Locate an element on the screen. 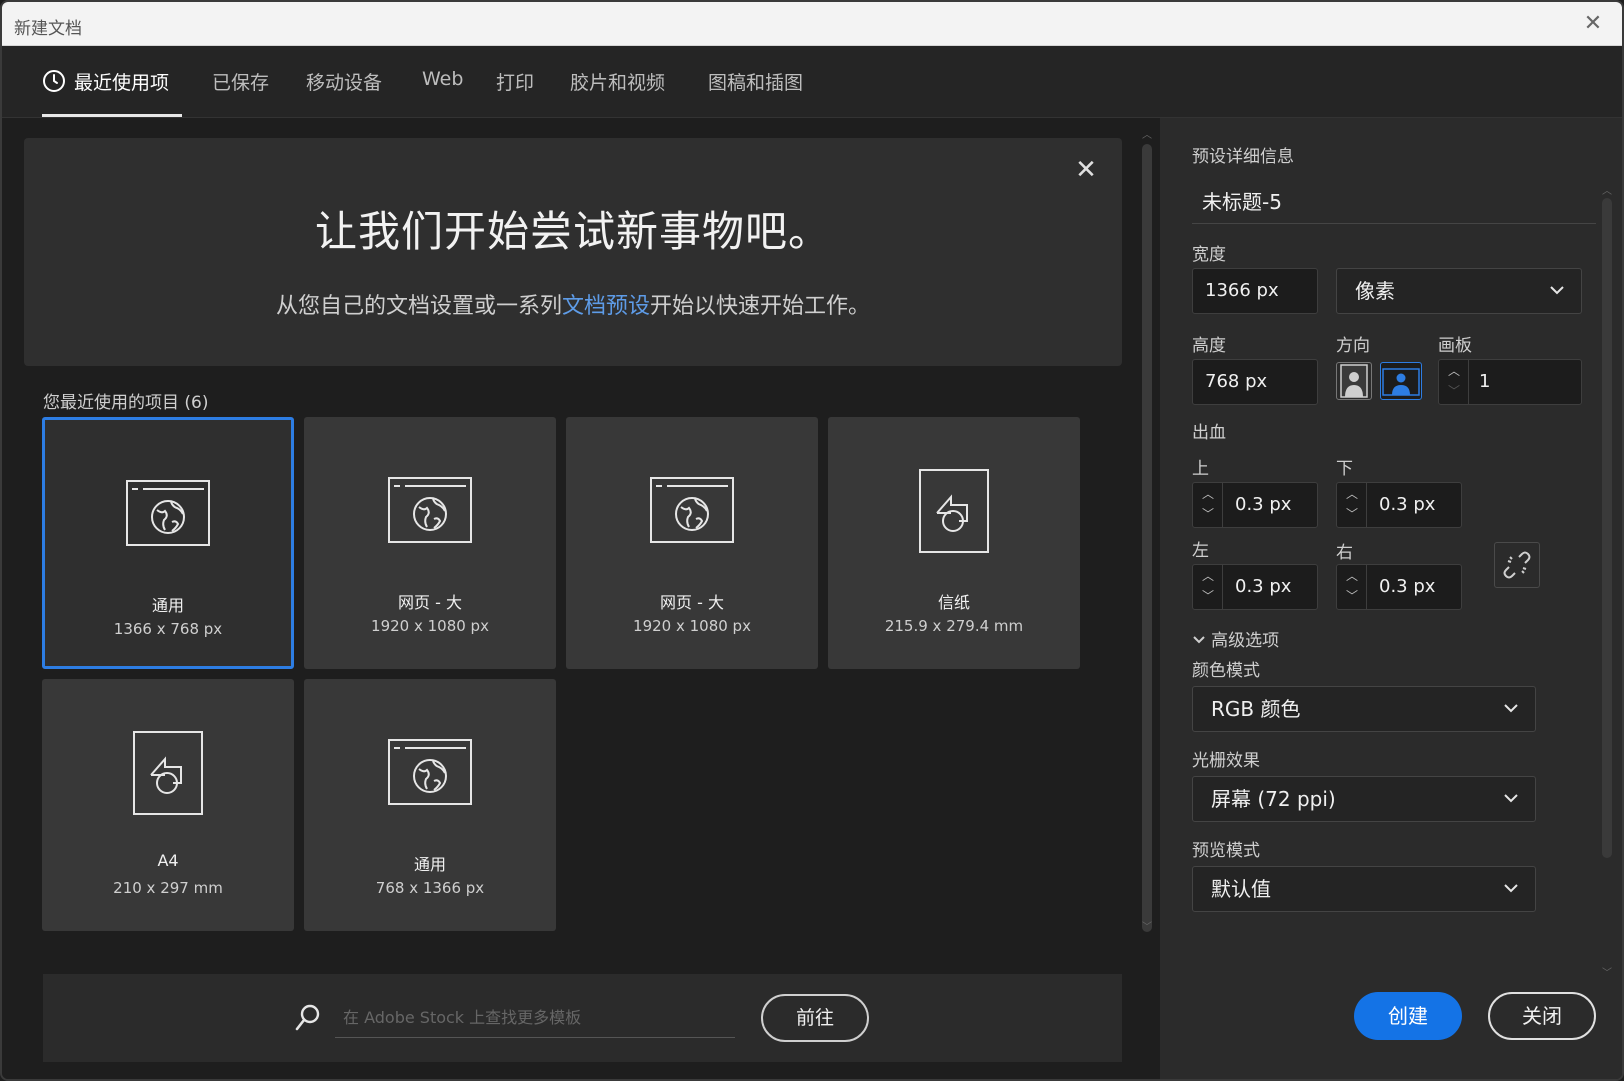  panel-scrollbar: ︿ ﹀ is located at coordinates (1607, 580).